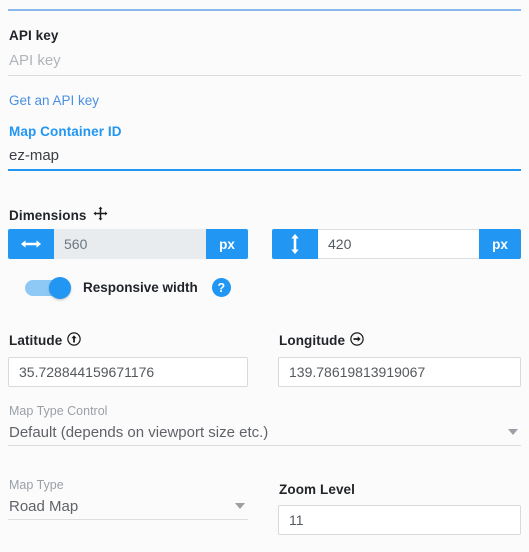 The height and width of the screenshot is (552, 529). What do you see at coordinates (399, 372) in the screenshot?
I see `longitude-input` at bounding box center [399, 372].